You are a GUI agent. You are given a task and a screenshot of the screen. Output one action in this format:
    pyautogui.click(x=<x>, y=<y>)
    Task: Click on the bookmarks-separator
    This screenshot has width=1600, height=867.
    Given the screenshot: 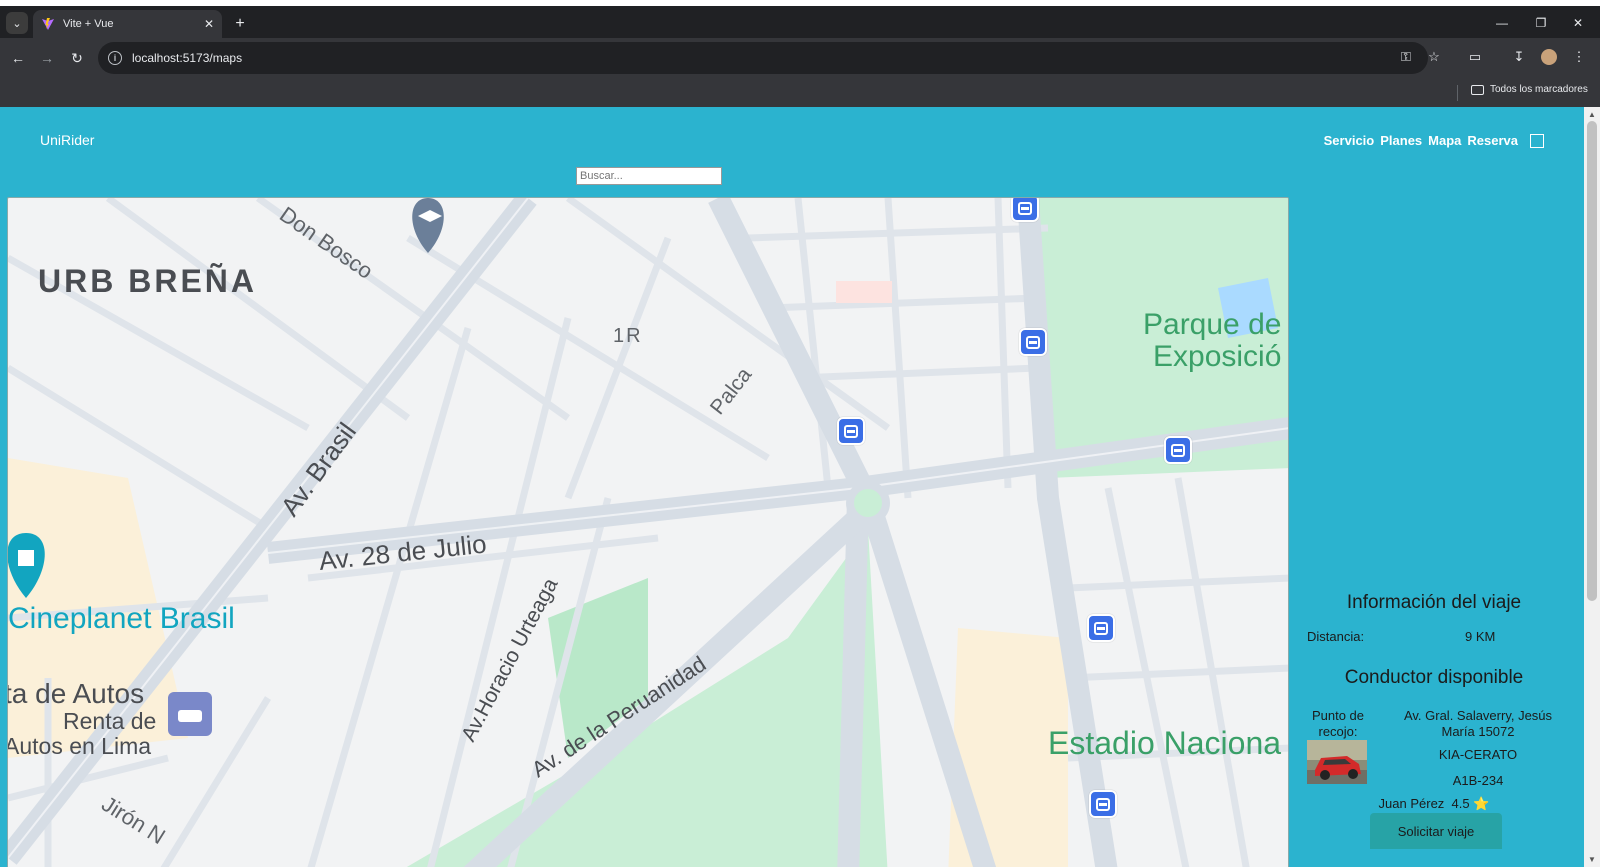 What is the action you would take?
    pyautogui.click(x=1457, y=93)
    